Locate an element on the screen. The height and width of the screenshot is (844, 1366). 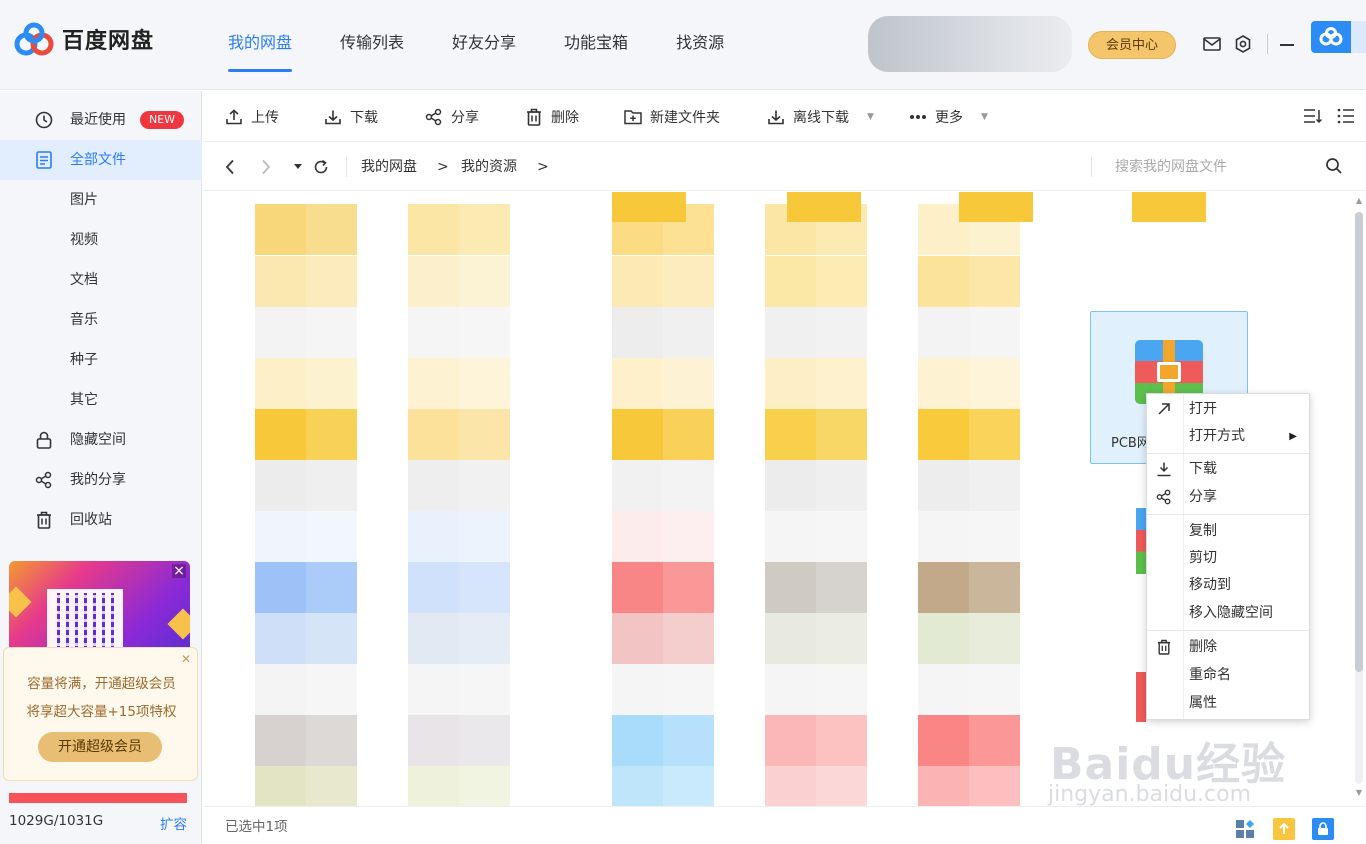
lock-icon is located at coordinates (1323, 829).